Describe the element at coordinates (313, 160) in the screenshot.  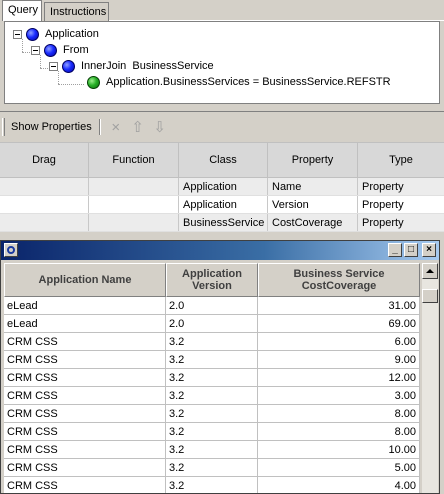
I see `column-header-property: Property` at that location.